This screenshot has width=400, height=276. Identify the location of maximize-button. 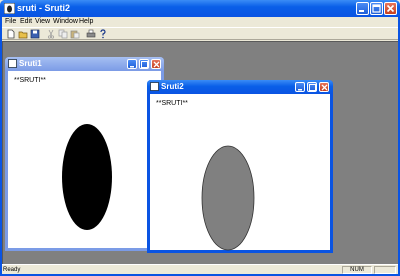
(376, 8).